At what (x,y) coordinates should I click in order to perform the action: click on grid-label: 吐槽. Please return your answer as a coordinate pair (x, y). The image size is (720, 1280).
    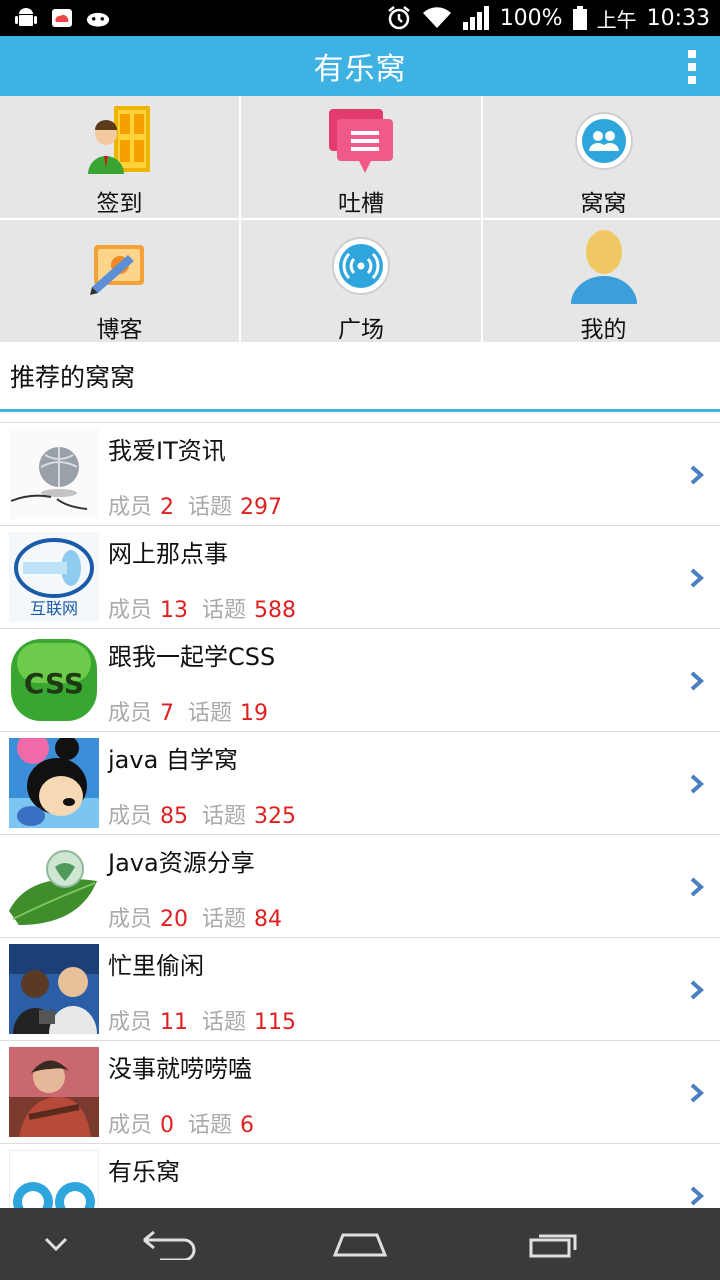
    Looking at the image, I should click on (361, 204).